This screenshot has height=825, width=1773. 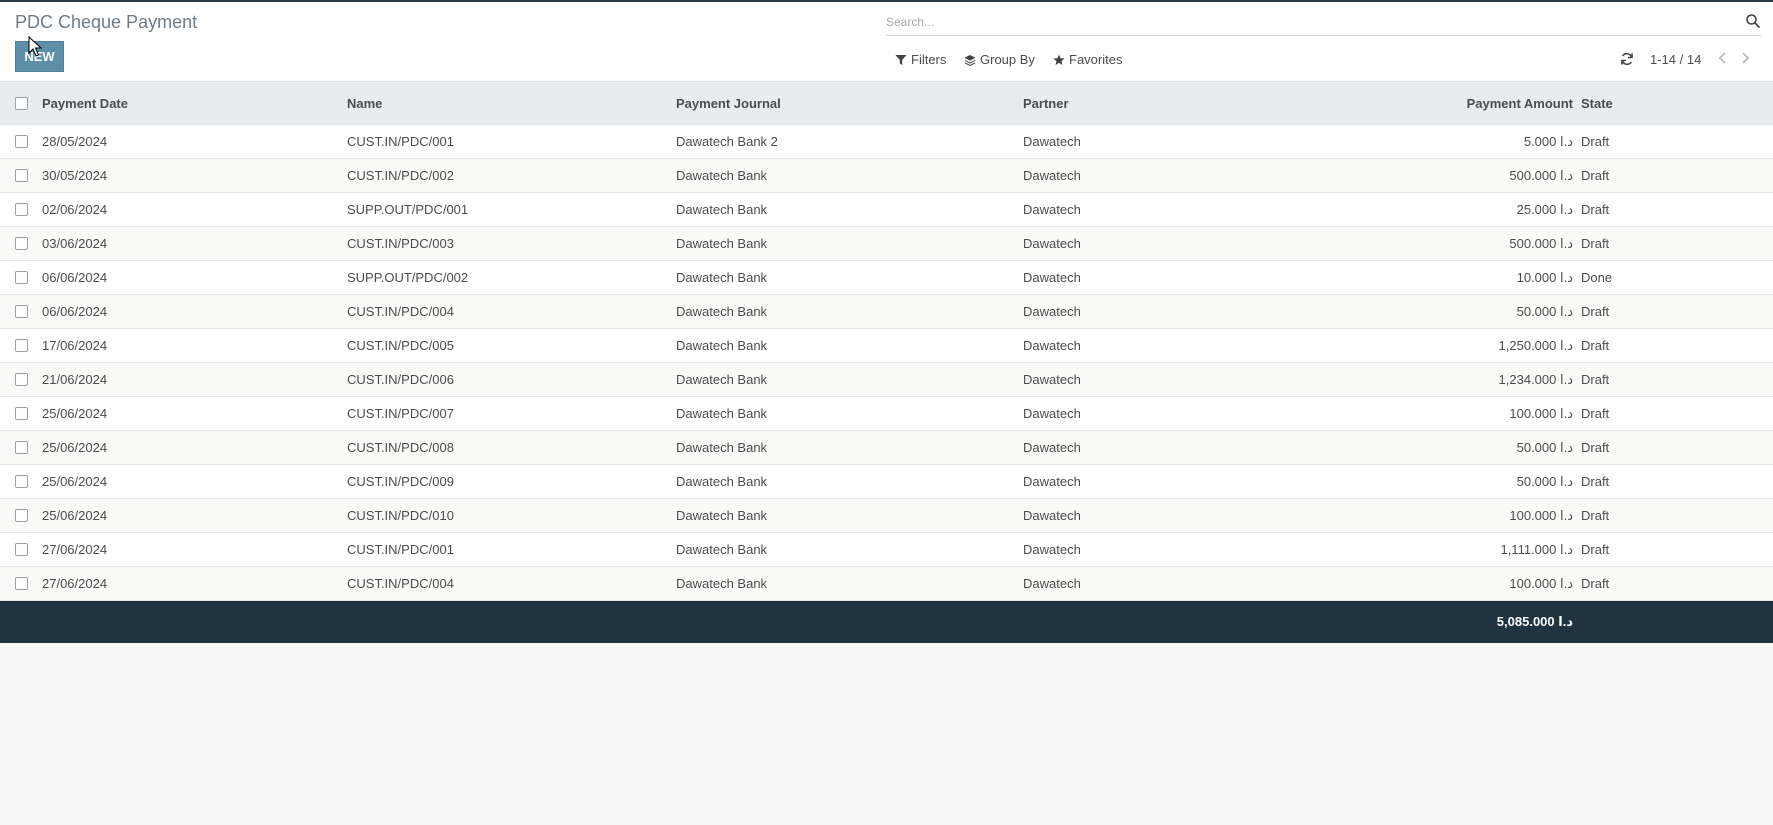 What do you see at coordinates (1723, 58) in the screenshot?
I see `chevron-left-icon` at bounding box center [1723, 58].